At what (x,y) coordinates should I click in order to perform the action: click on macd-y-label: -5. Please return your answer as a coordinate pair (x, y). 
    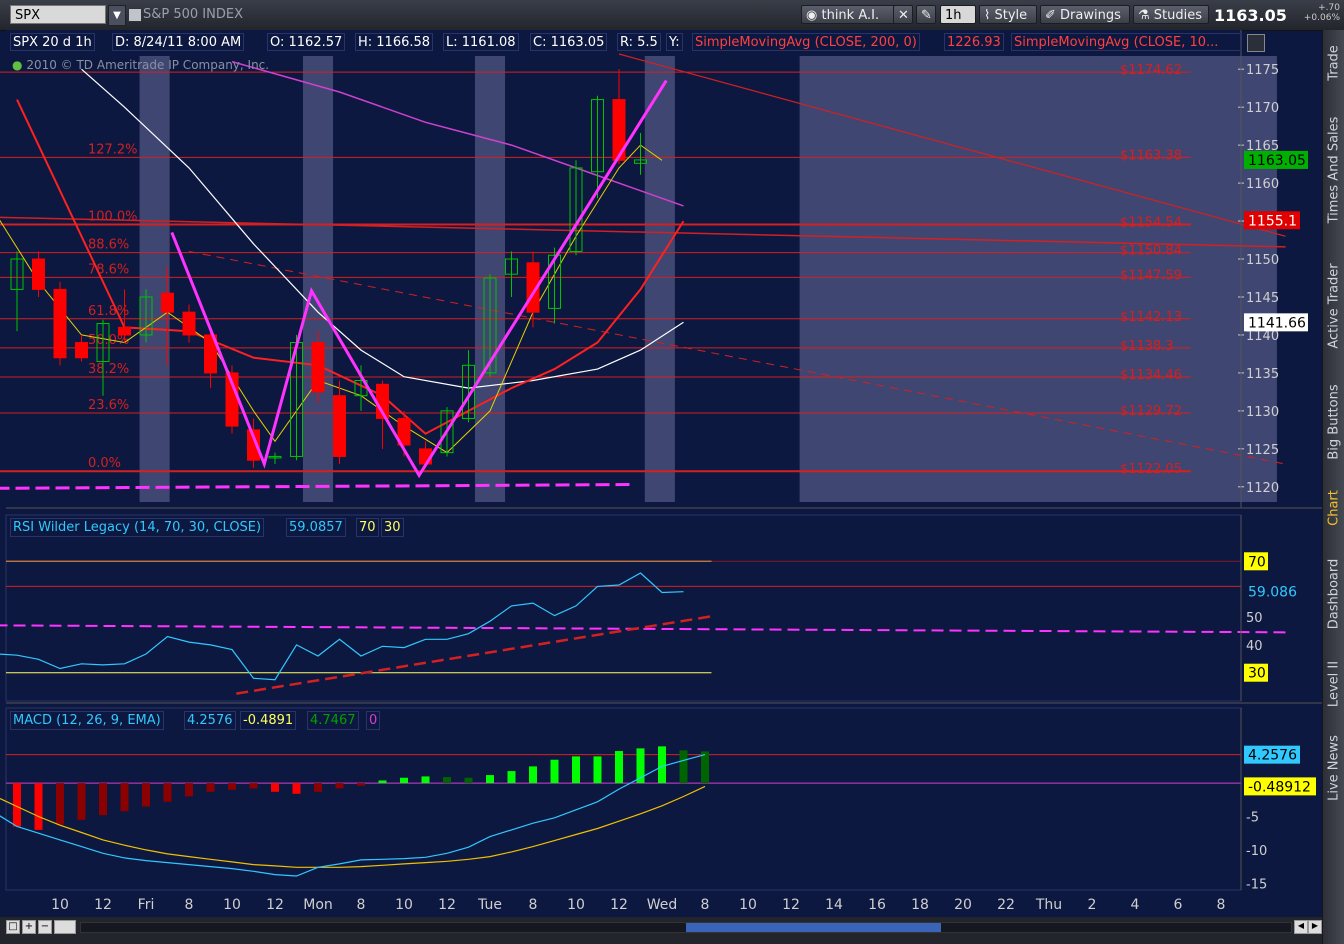
    Looking at the image, I should click on (1252, 818).